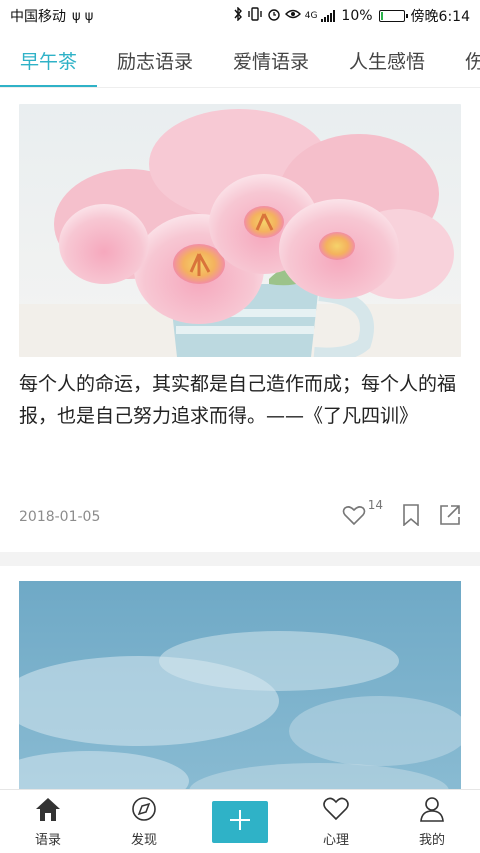 This screenshot has height=853, width=480. What do you see at coordinates (462, 60) in the screenshot?
I see `tab-sad: 伤感` at bounding box center [462, 60].